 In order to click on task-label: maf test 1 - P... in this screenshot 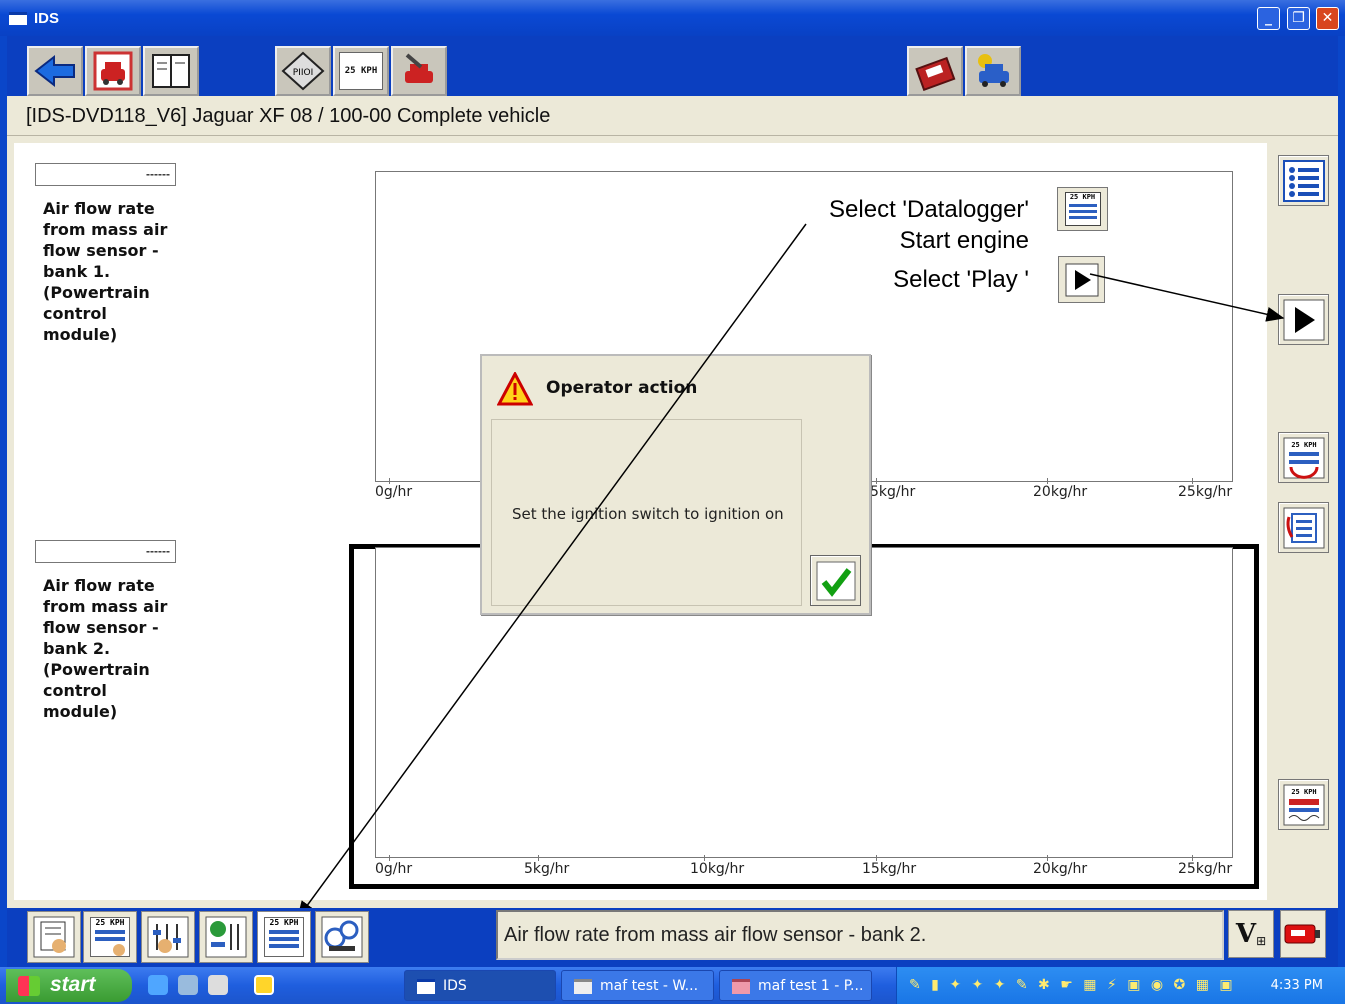, I will do `click(811, 986)`.